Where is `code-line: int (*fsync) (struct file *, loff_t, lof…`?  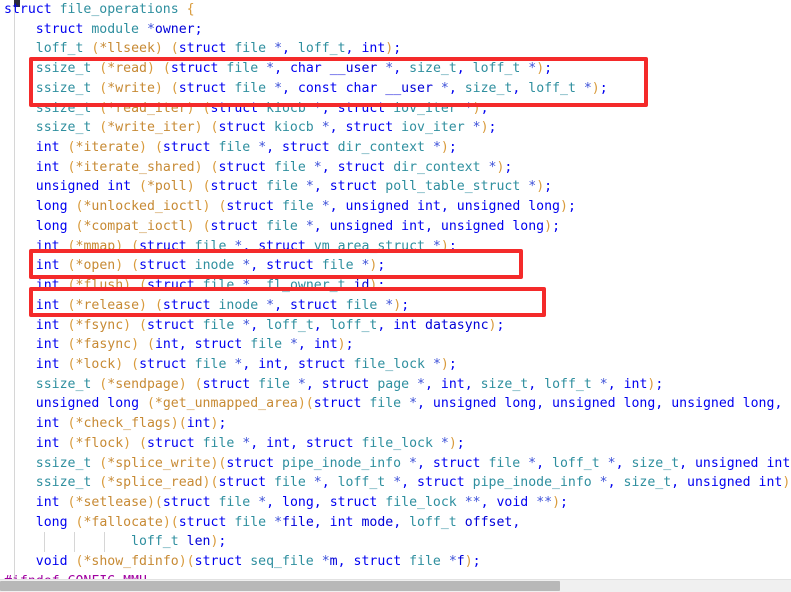 code-line: int (*fsync) (struct file *, loff_t, lof… is located at coordinates (395, 326).